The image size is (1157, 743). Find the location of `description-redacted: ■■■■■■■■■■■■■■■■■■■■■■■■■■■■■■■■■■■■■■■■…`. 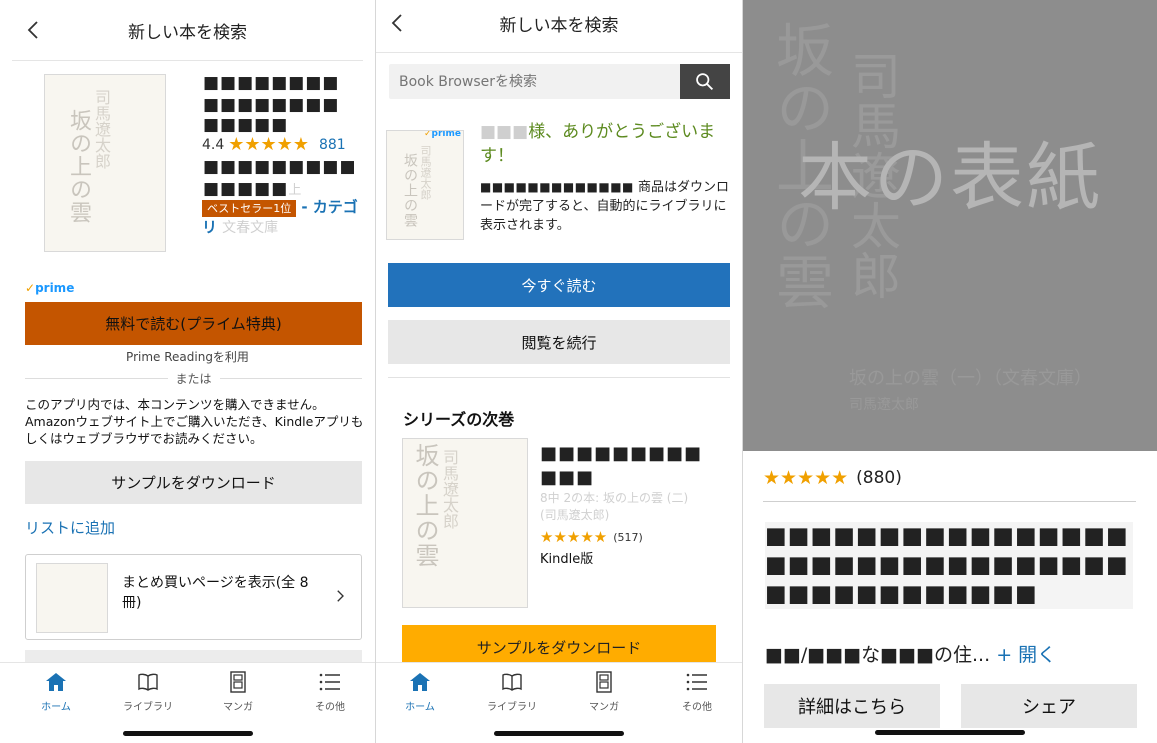

description-redacted: ■■■■■■■■■■■■■■■■■■■■■■■■■■■■■■■■■■■■■■■■… is located at coordinates (949, 565).